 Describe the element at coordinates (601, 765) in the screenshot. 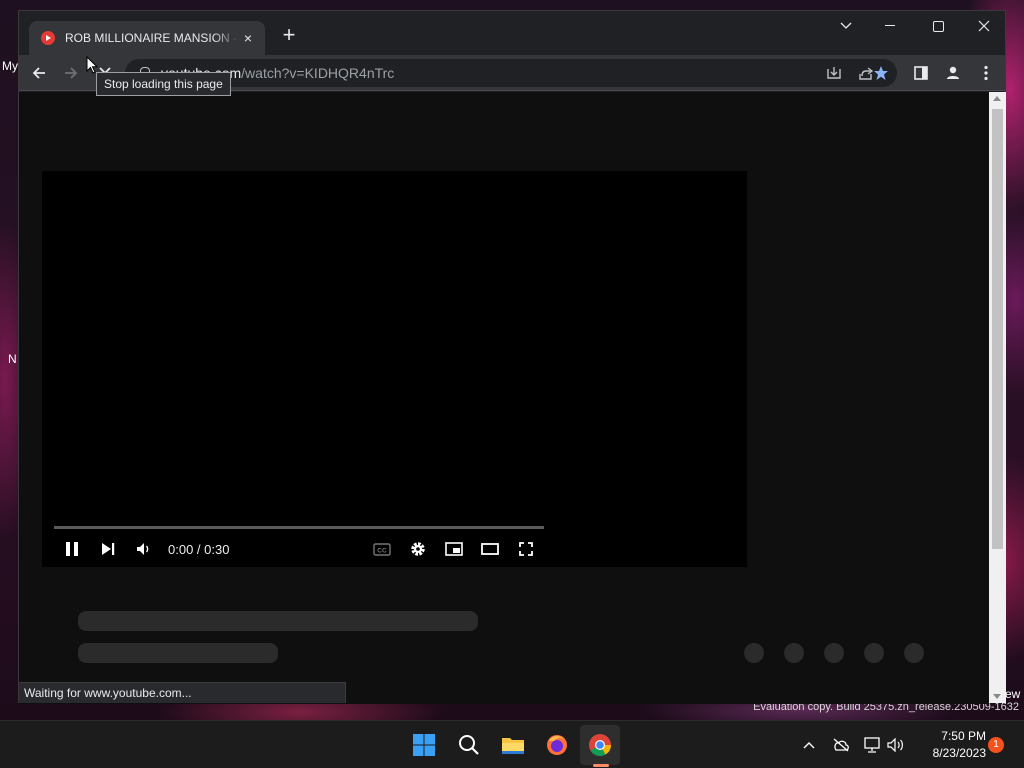

I see `chrome-active-indicator` at that location.